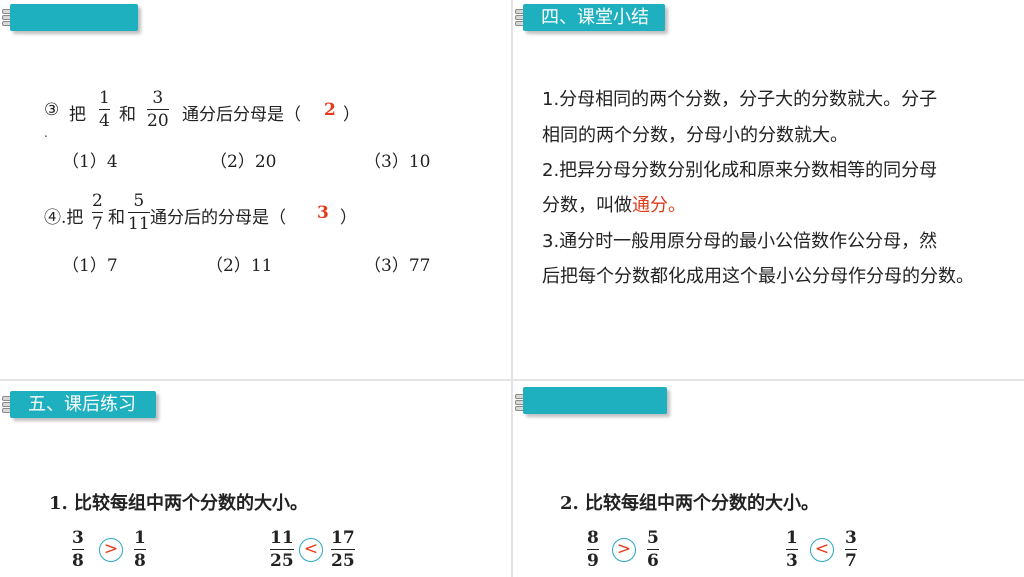  I want to click on q3-fraction-2: 3 20, so click(158, 109).